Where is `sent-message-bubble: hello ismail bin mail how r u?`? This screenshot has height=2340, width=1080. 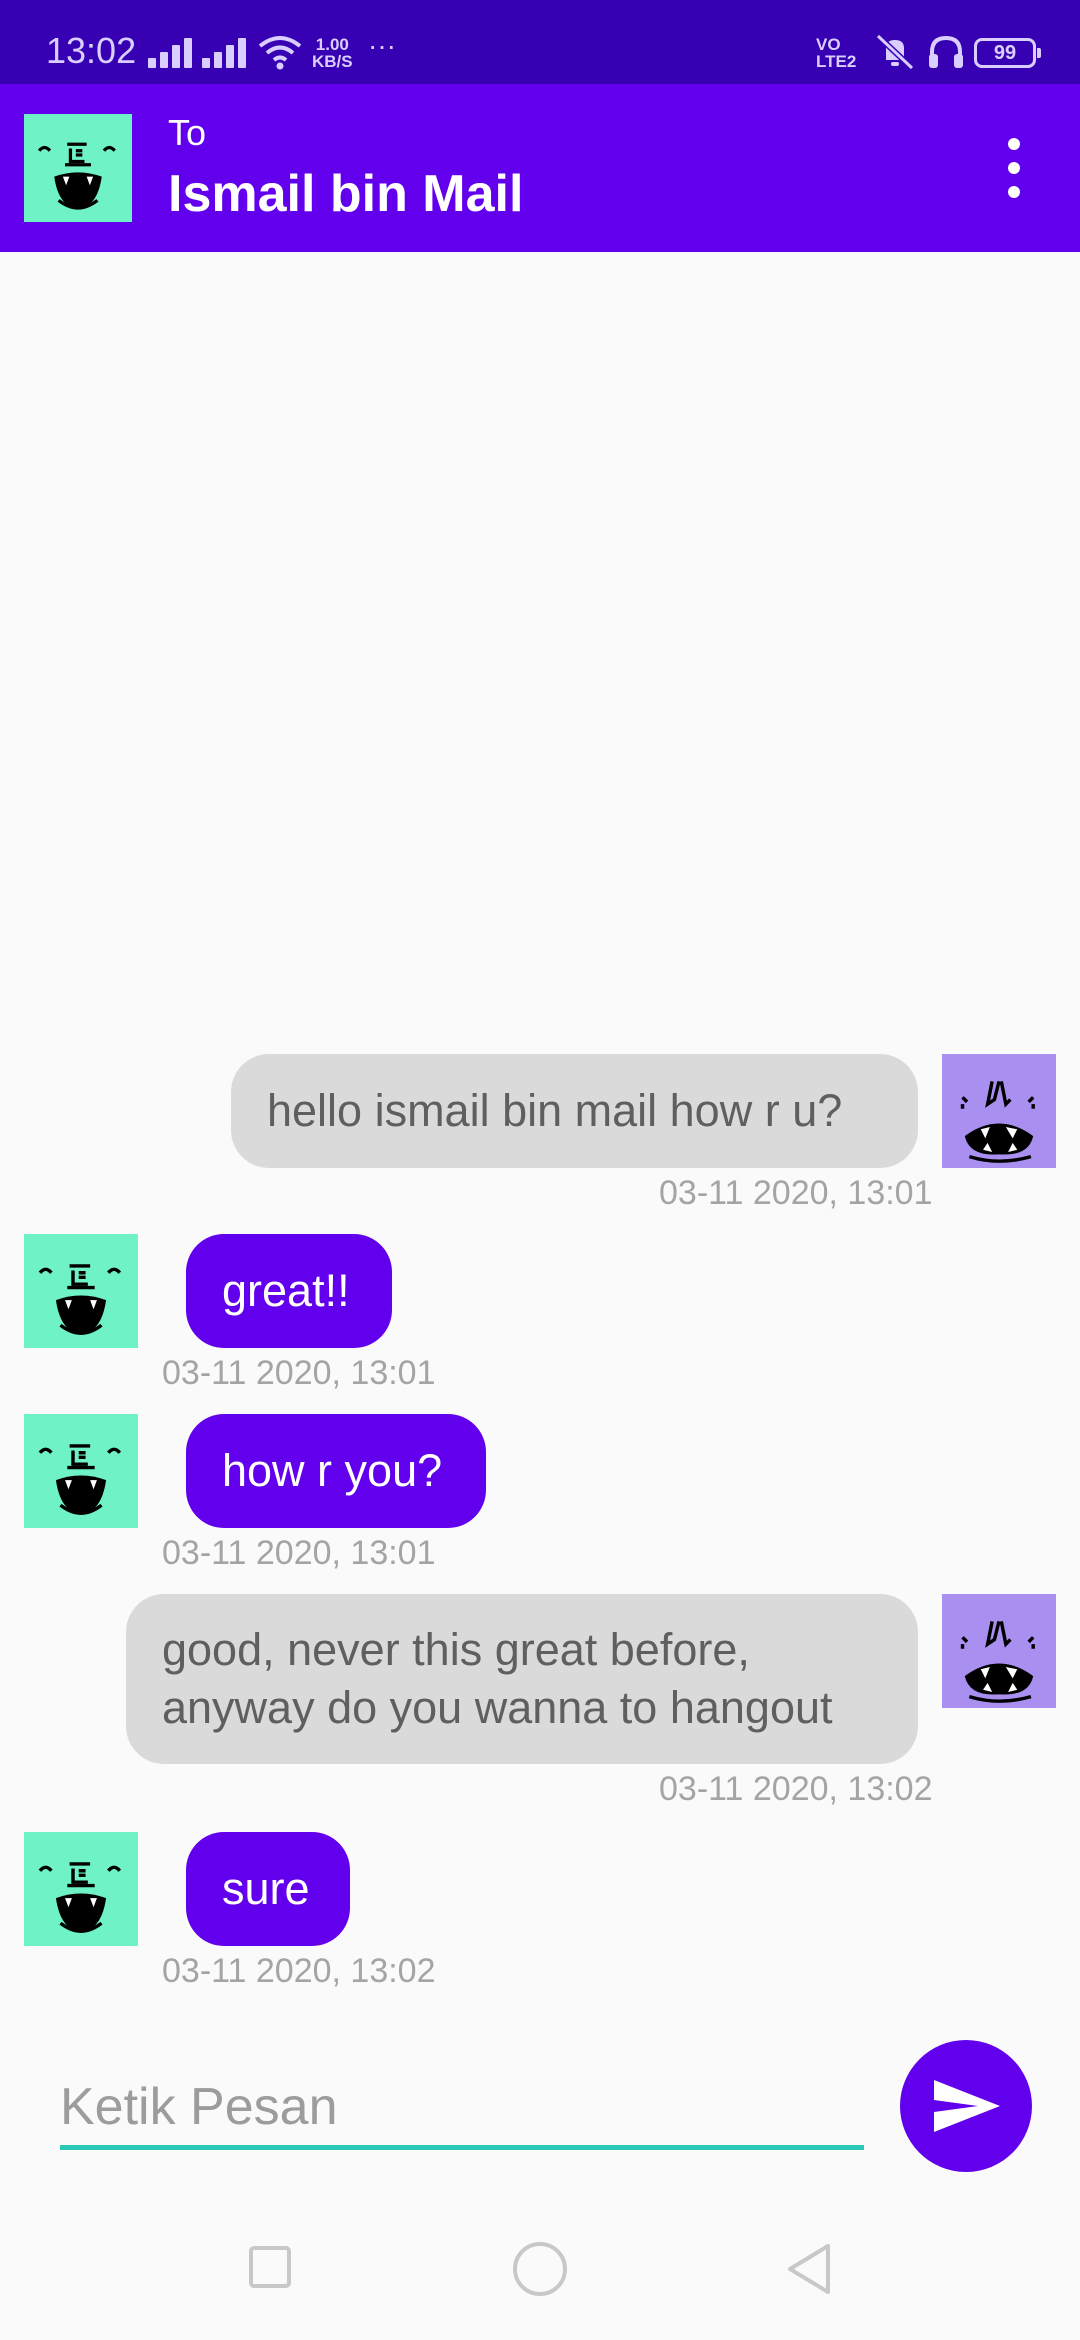
sent-message-bubble: hello ismail bin mail how r u? is located at coordinates (574, 1111).